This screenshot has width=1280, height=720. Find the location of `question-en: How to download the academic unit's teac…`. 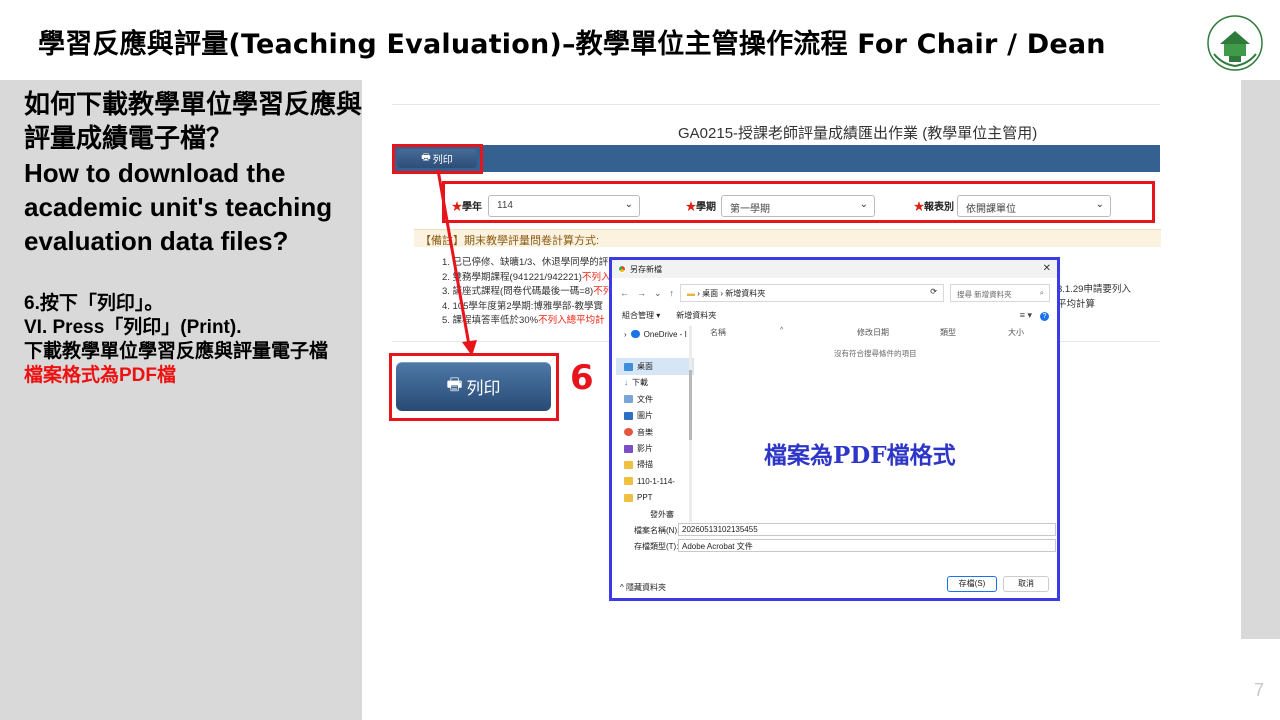

question-en: How to download the academic unit's teac… is located at coordinates (178, 207).